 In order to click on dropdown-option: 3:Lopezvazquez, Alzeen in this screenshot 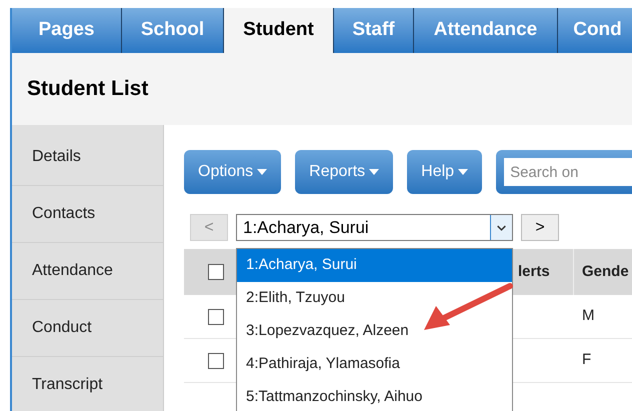, I will do `click(374, 331)`.